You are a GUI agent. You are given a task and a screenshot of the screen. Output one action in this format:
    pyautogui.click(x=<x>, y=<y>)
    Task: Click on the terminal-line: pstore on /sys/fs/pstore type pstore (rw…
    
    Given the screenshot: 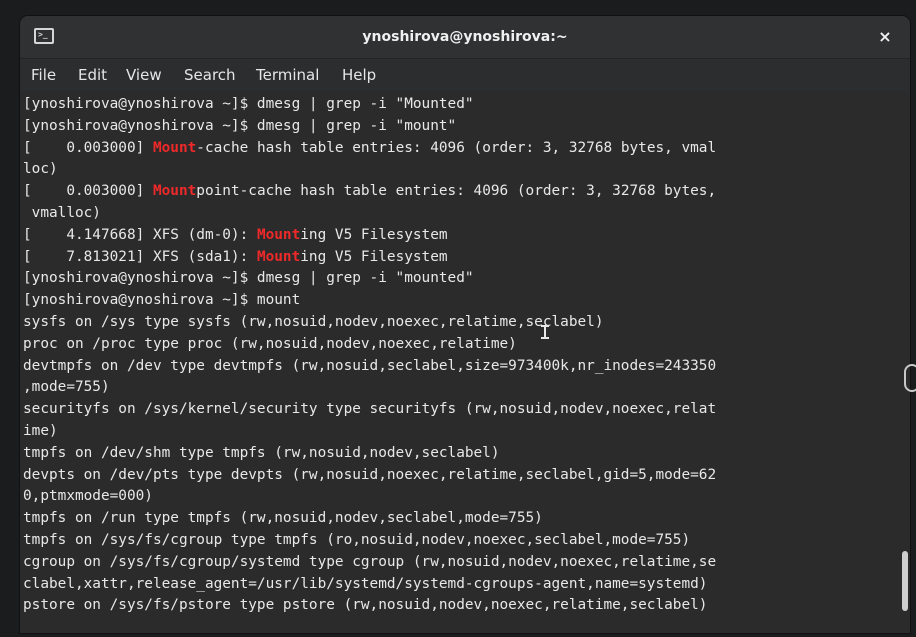 What is the action you would take?
    pyautogui.click(x=369, y=606)
    